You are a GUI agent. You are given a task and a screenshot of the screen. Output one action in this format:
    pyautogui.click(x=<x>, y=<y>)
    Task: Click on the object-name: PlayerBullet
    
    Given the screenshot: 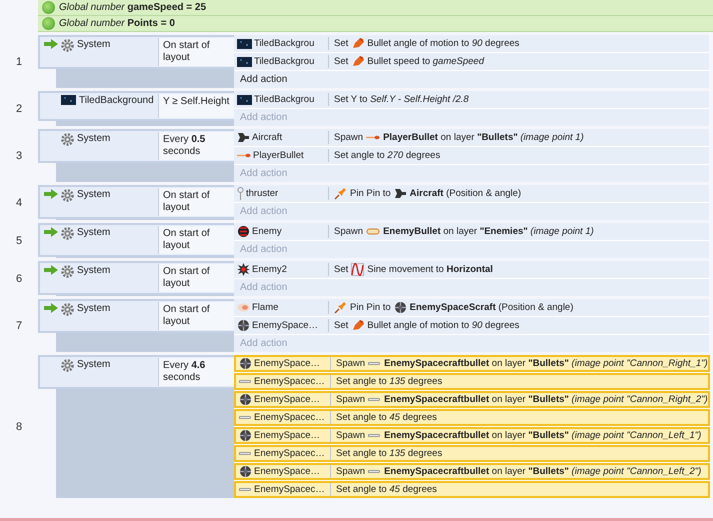 What is the action you would take?
    pyautogui.click(x=278, y=156)
    